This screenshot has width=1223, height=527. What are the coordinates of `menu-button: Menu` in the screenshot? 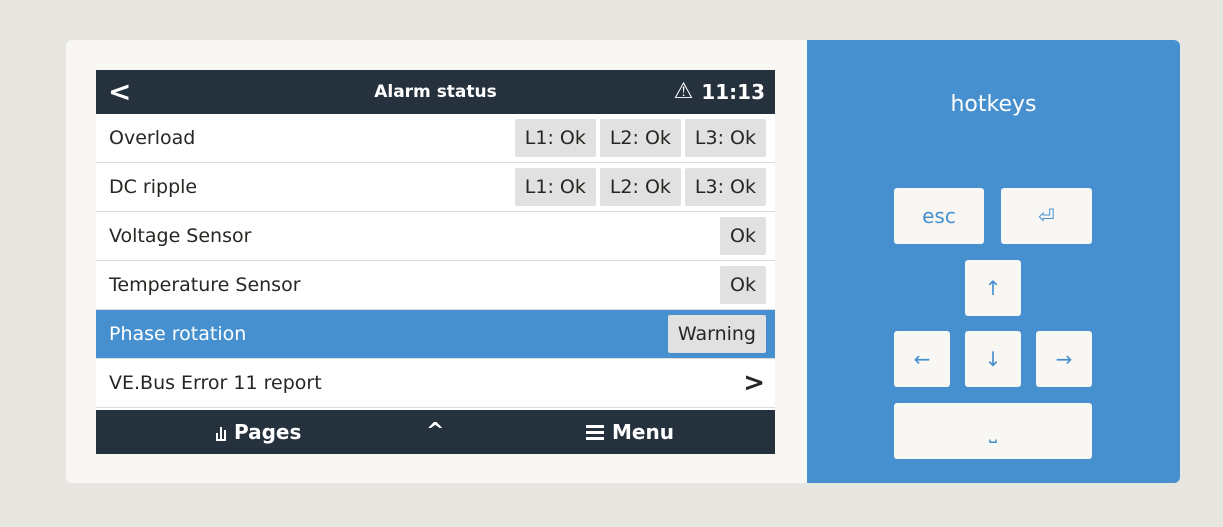 It's located at (630, 432).